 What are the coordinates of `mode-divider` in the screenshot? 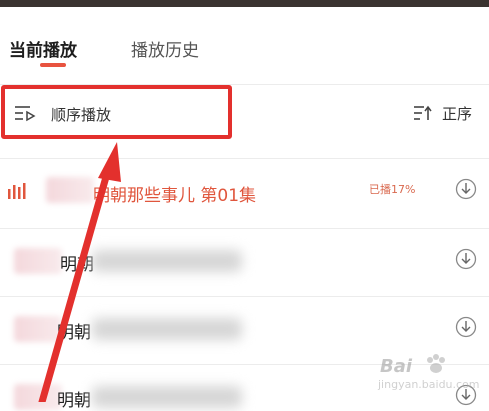 It's located at (244, 158).